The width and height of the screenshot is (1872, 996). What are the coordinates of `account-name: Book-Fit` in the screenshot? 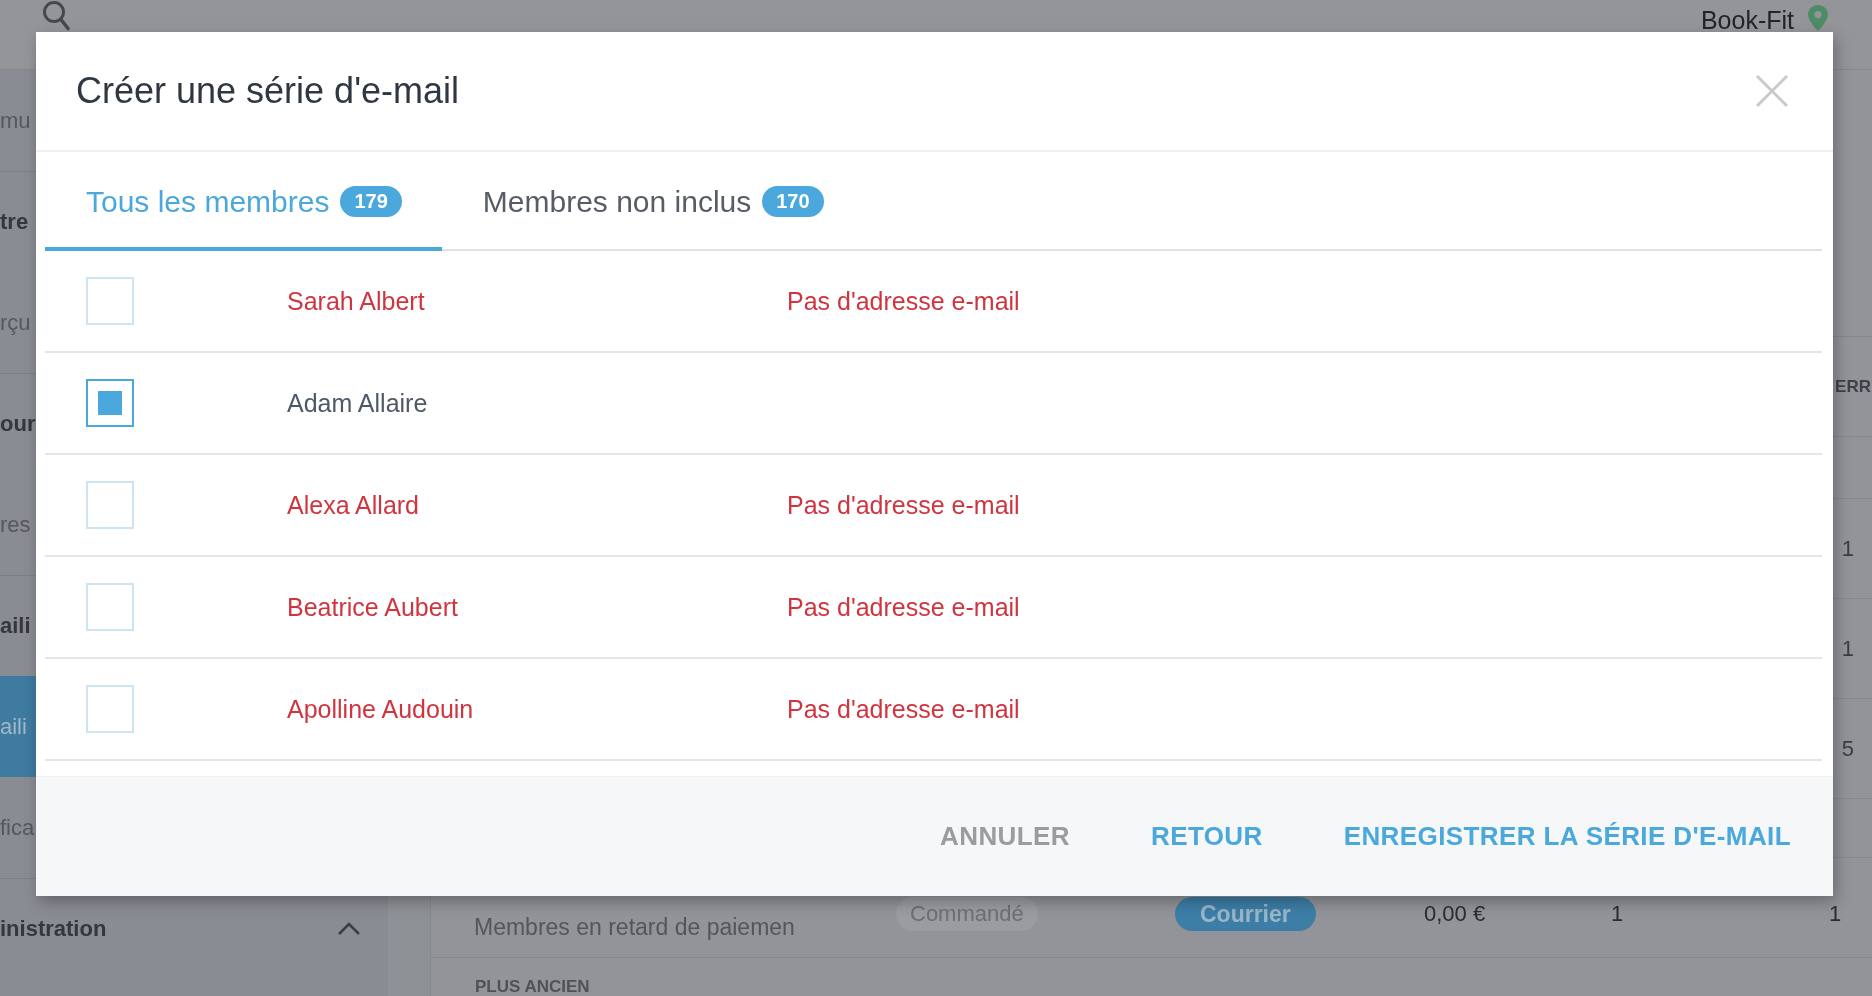 It's located at (1747, 20).